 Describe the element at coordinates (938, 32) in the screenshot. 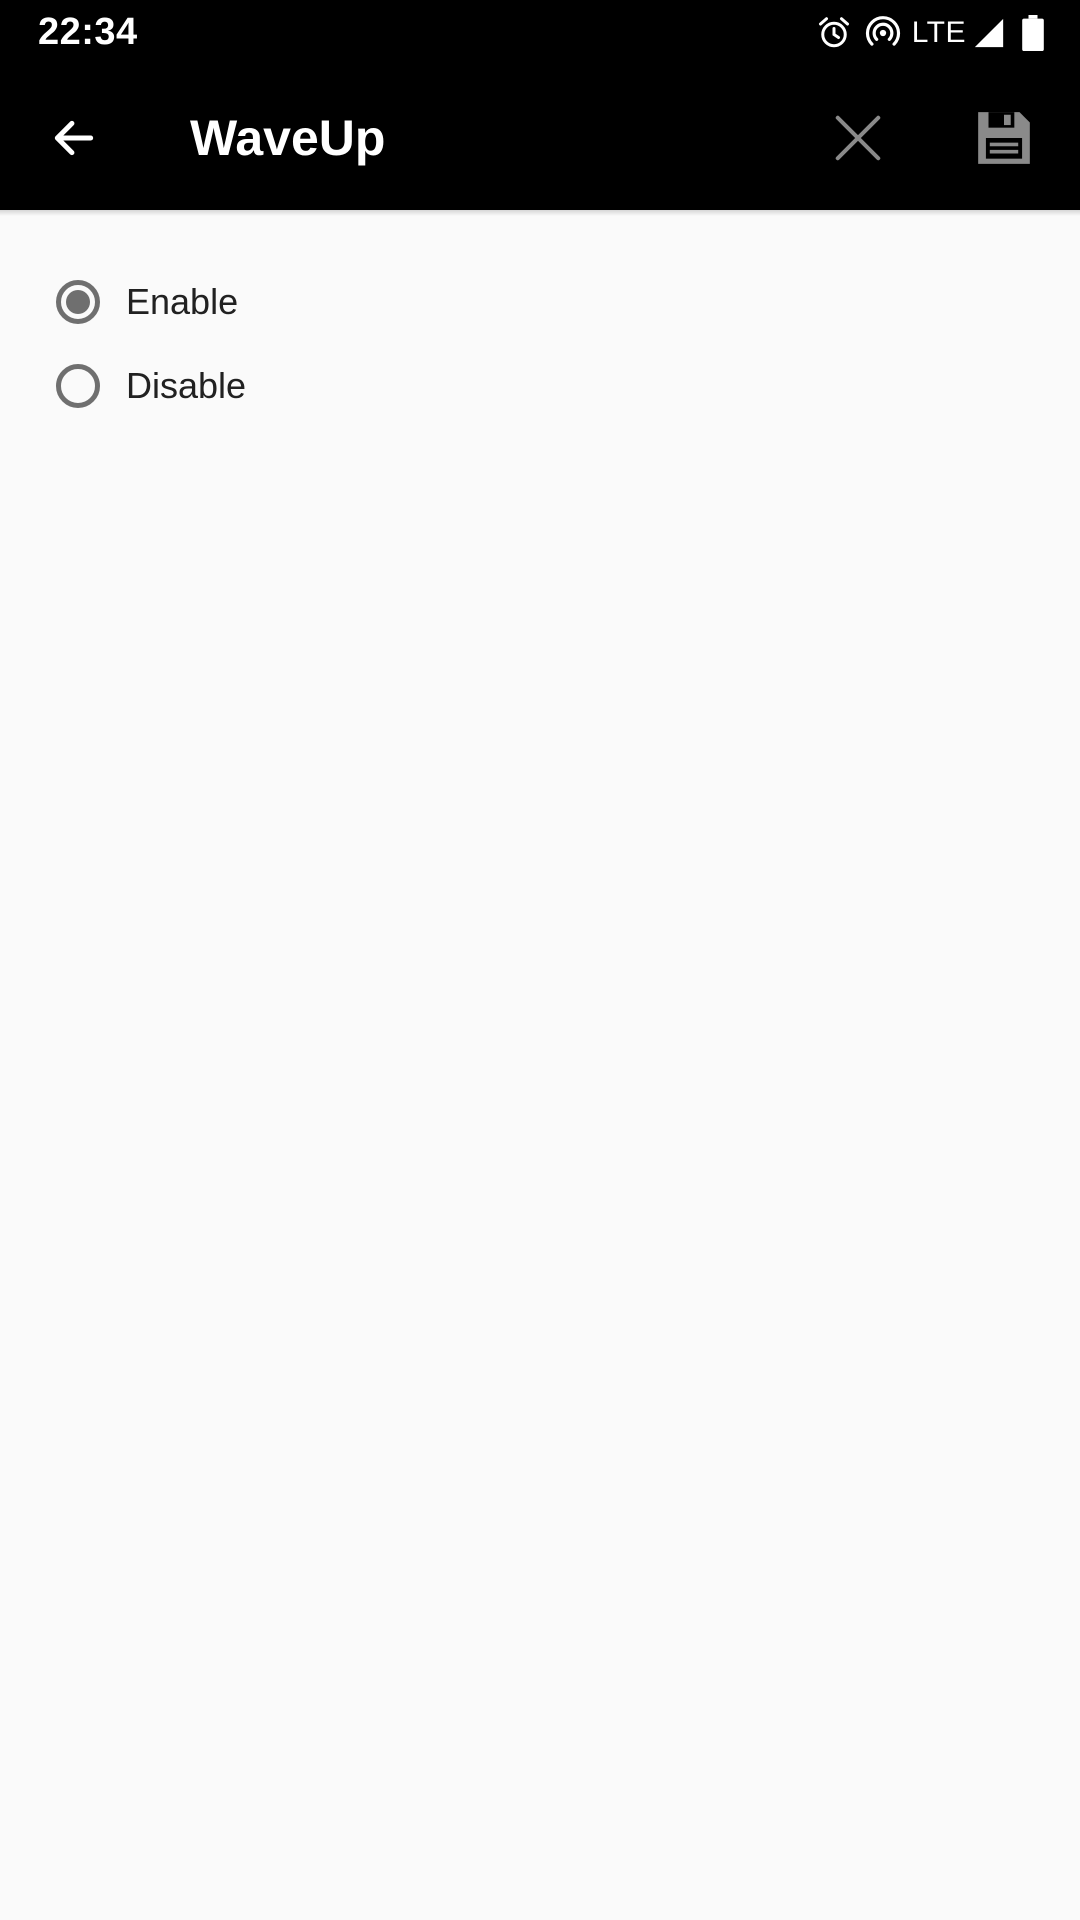

I see `network-type: LTE` at that location.